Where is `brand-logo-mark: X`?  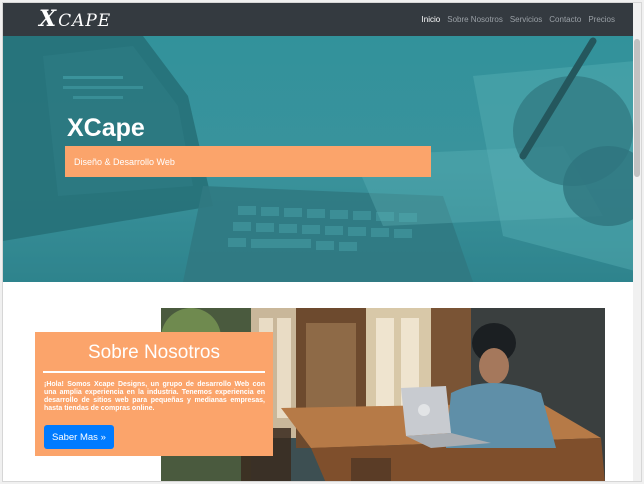 brand-logo-mark: X is located at coordinates (48, 19).